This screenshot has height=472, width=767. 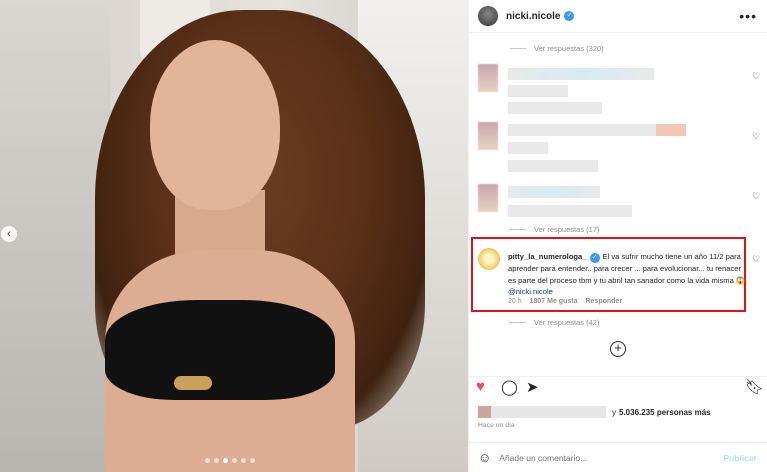 I want to click on save-icon: 🔖︎, so click(x=754, y=387).